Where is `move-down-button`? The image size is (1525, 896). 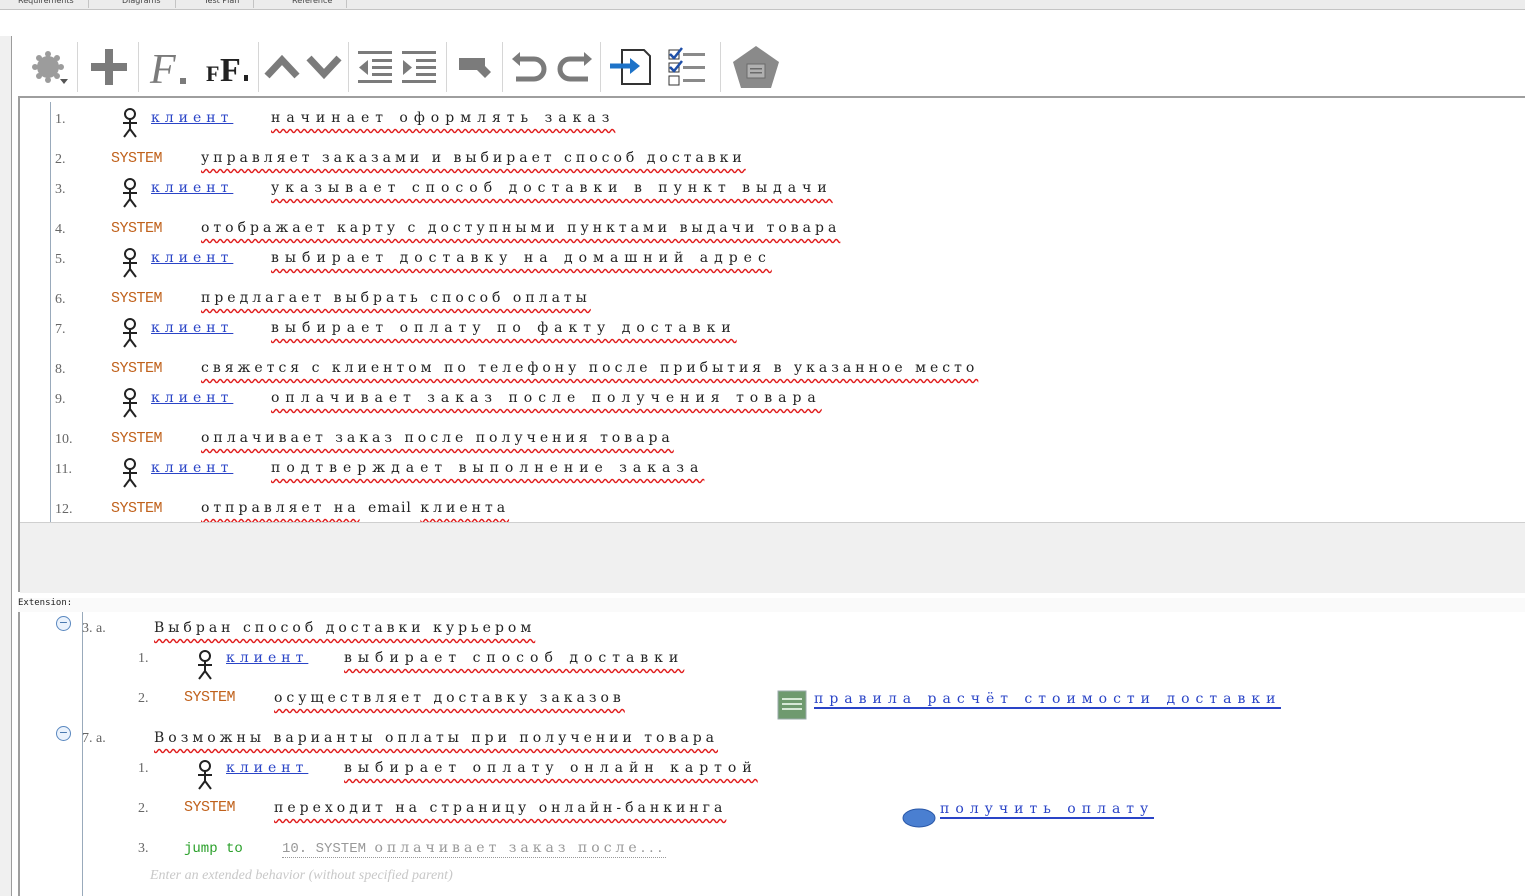
move-down-button is located at coordinates (324, 67).